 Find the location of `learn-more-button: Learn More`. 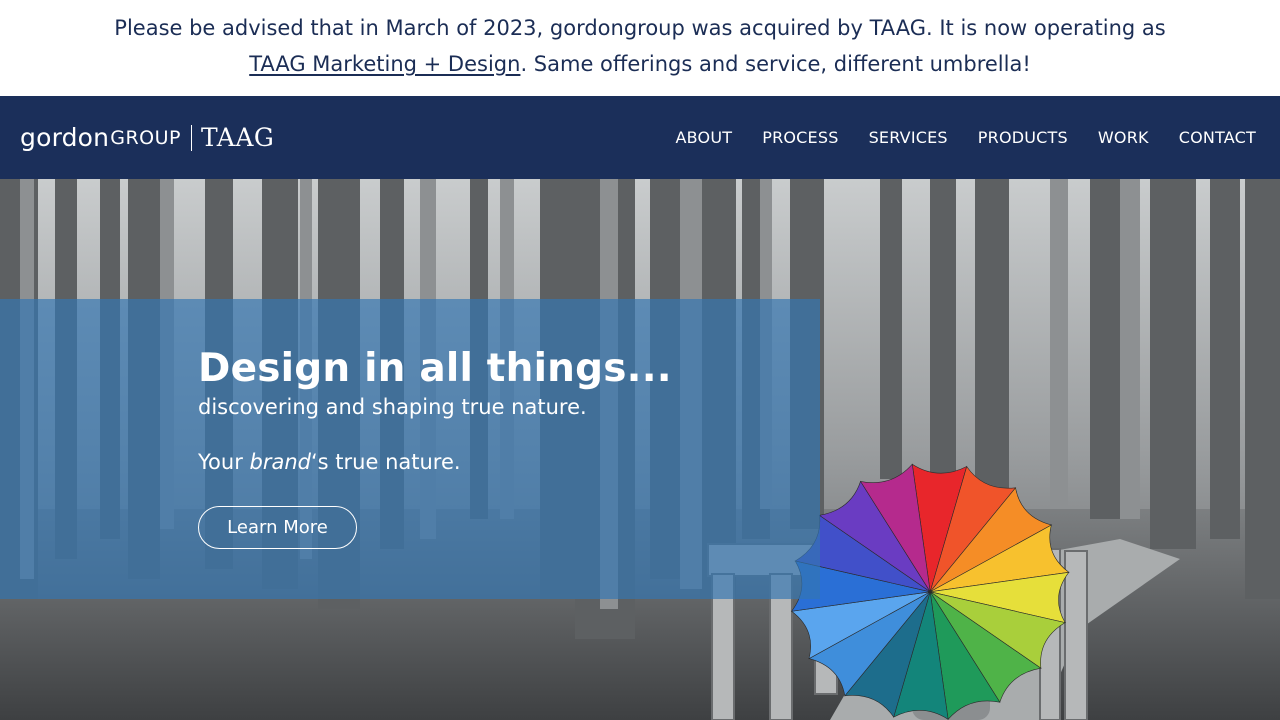

learn-more-button: Learn More is located at coordinates (277, 527).